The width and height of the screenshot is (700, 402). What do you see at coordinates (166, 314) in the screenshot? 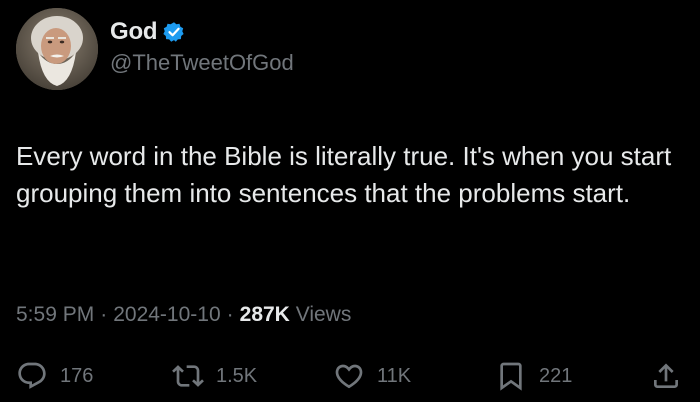
I see `tweet-date: 2024-10-10` at bounding box center [166, 314].